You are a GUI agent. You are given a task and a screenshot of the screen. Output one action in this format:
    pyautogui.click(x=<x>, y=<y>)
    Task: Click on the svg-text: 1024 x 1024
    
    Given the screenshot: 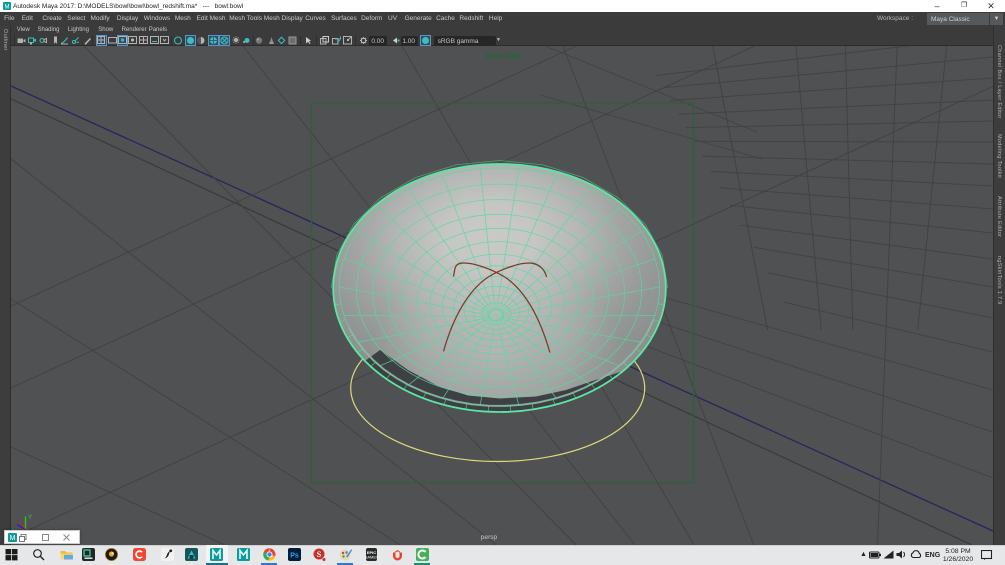 What is the action you would take?
    pyautogui.click(x=503, y=56)
    